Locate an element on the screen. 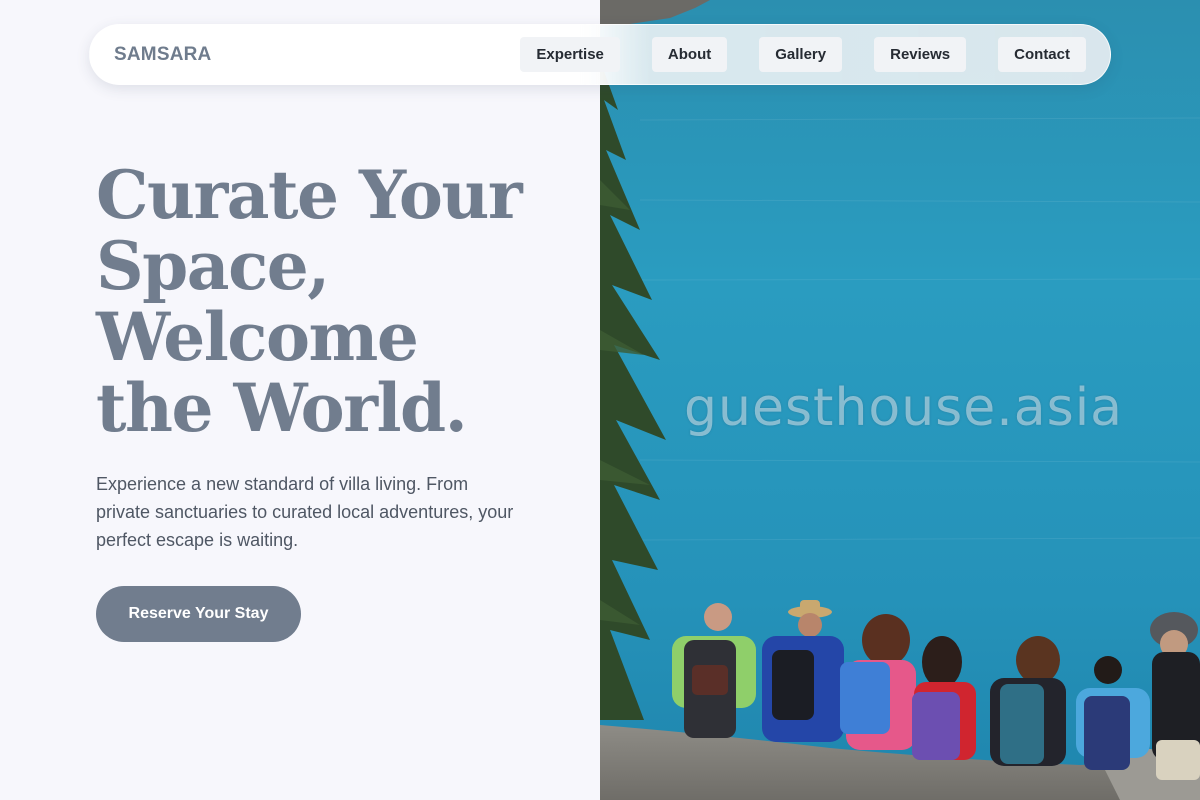  nav-link-gallery: Gallery is located at coordinates (801, 54).